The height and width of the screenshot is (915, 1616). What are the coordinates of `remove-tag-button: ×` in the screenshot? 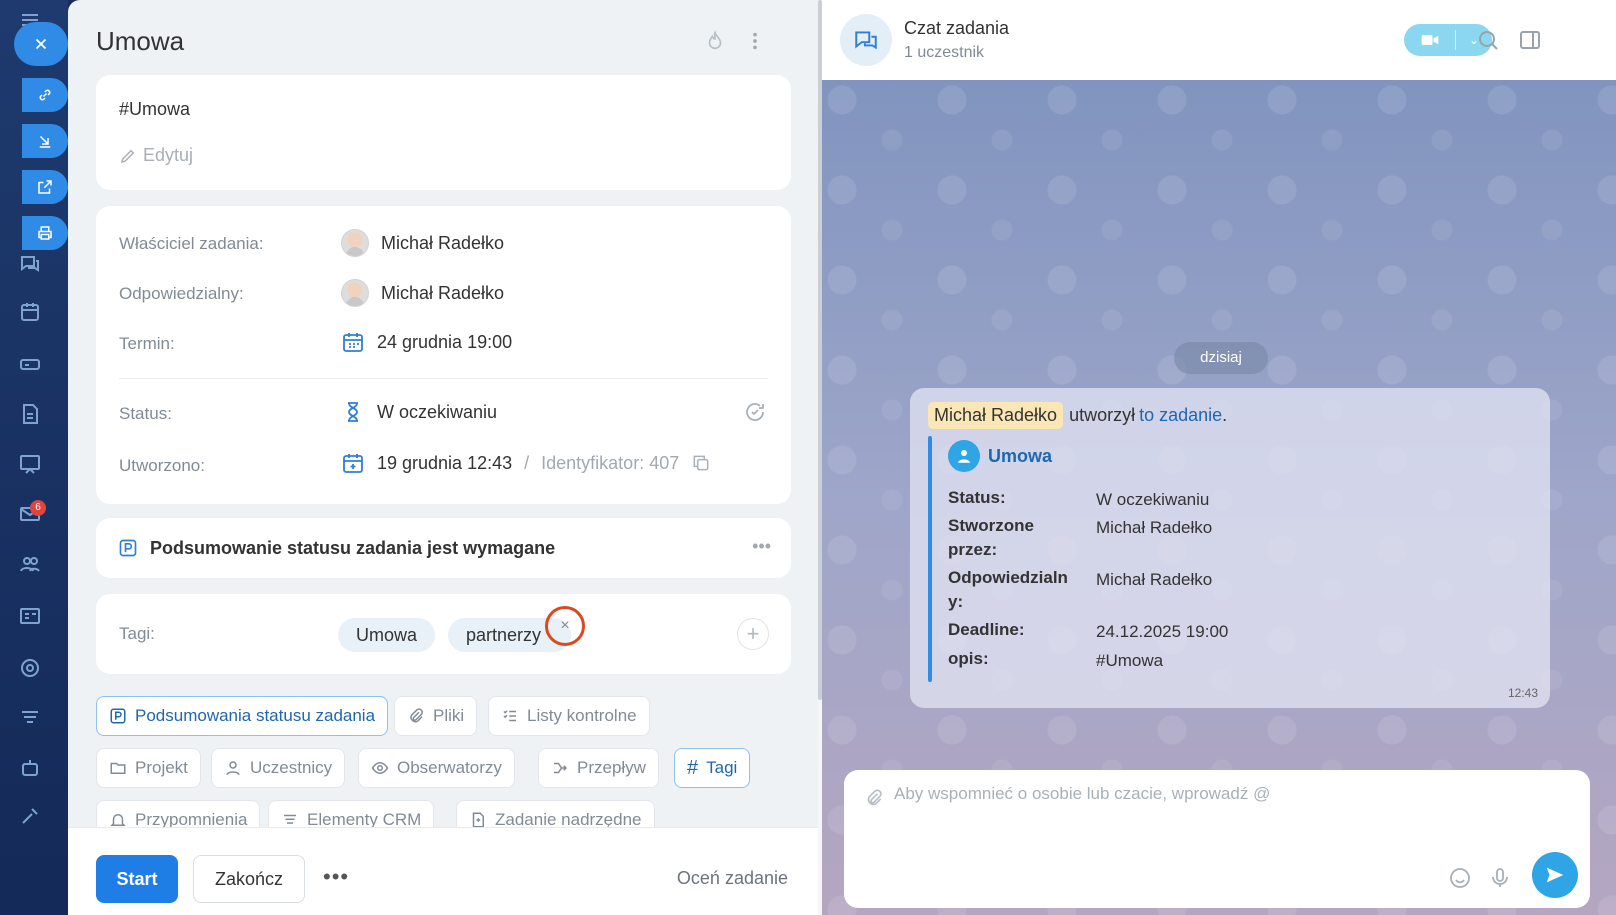 It's located at (565, 626).